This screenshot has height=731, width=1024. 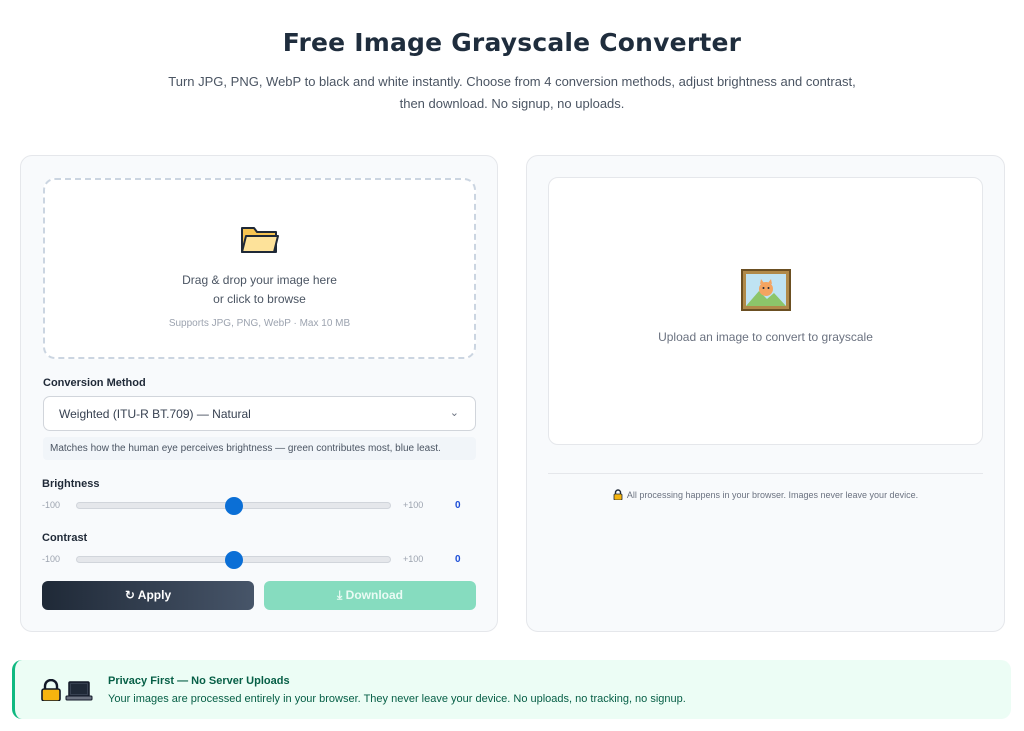 What do you see at coordinates (374, 595) in the screenshot?
I see `download-button-label: Download` at bounding box center [374, 595].